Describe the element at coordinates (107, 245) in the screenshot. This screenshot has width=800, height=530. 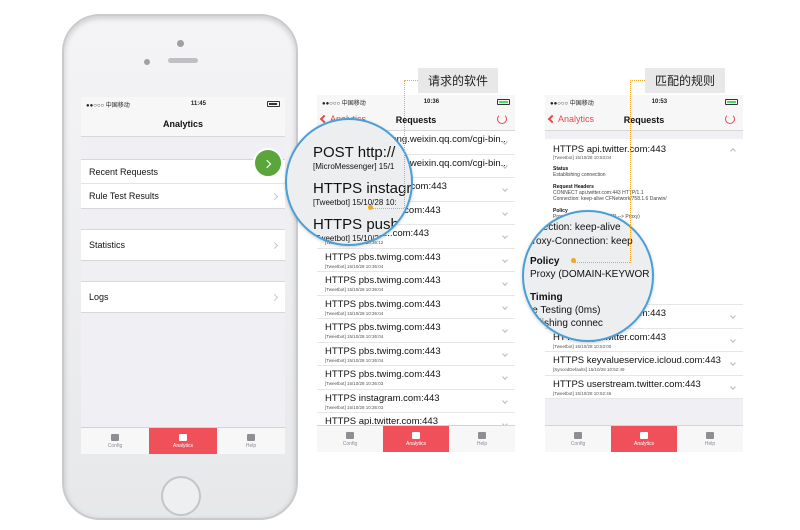
I see `statistics-label: Statistics` at that location.